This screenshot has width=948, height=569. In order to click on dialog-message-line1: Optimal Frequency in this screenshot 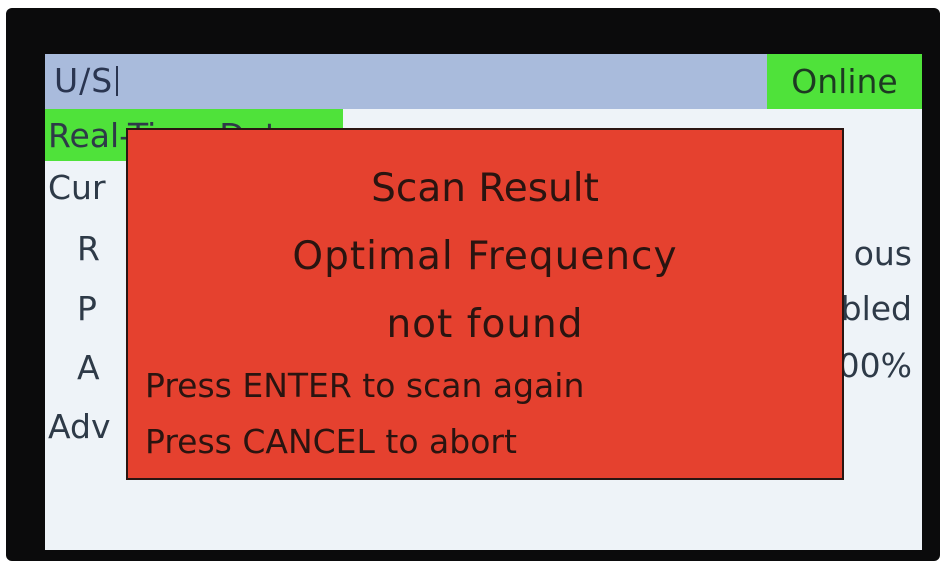, I will do `click(485, 256)`.